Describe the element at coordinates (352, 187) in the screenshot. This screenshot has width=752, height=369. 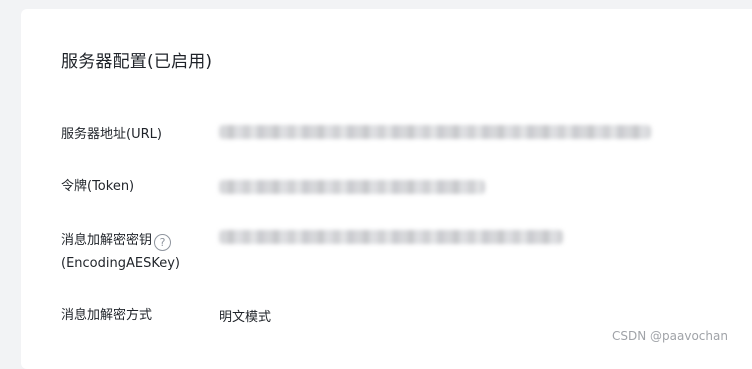
I see `token-value-redacted` at that location.